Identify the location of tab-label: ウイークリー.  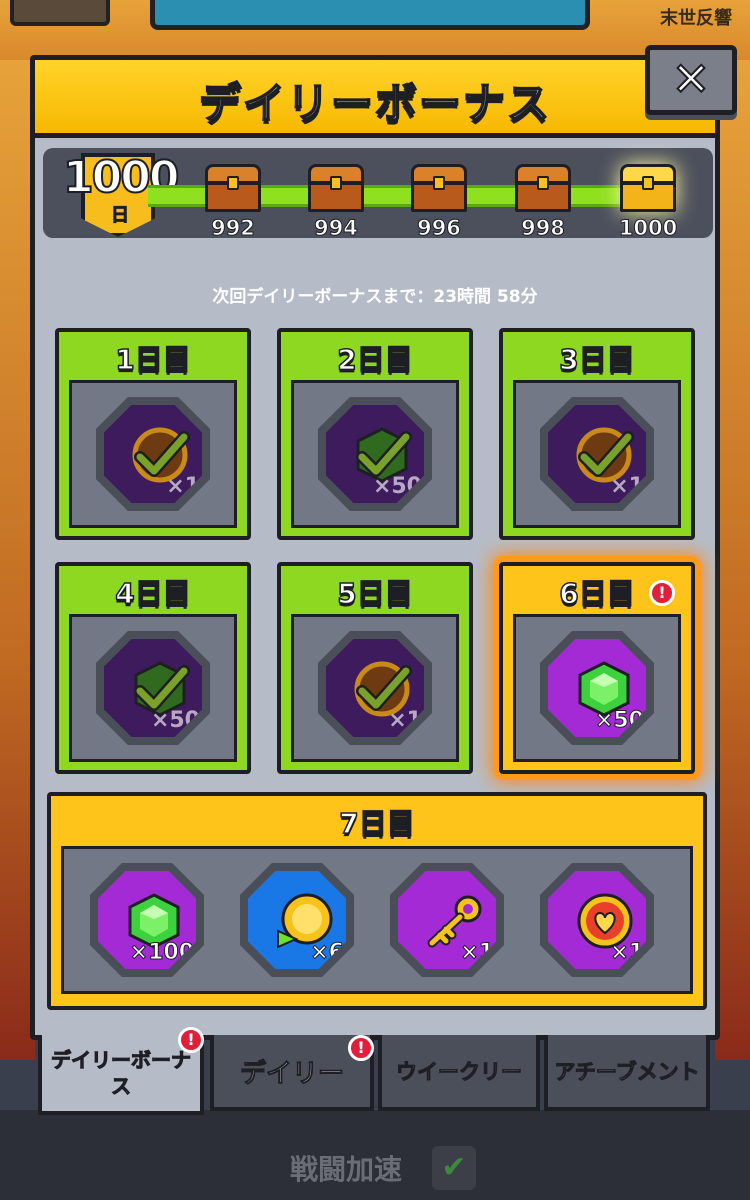
(459, 1072).